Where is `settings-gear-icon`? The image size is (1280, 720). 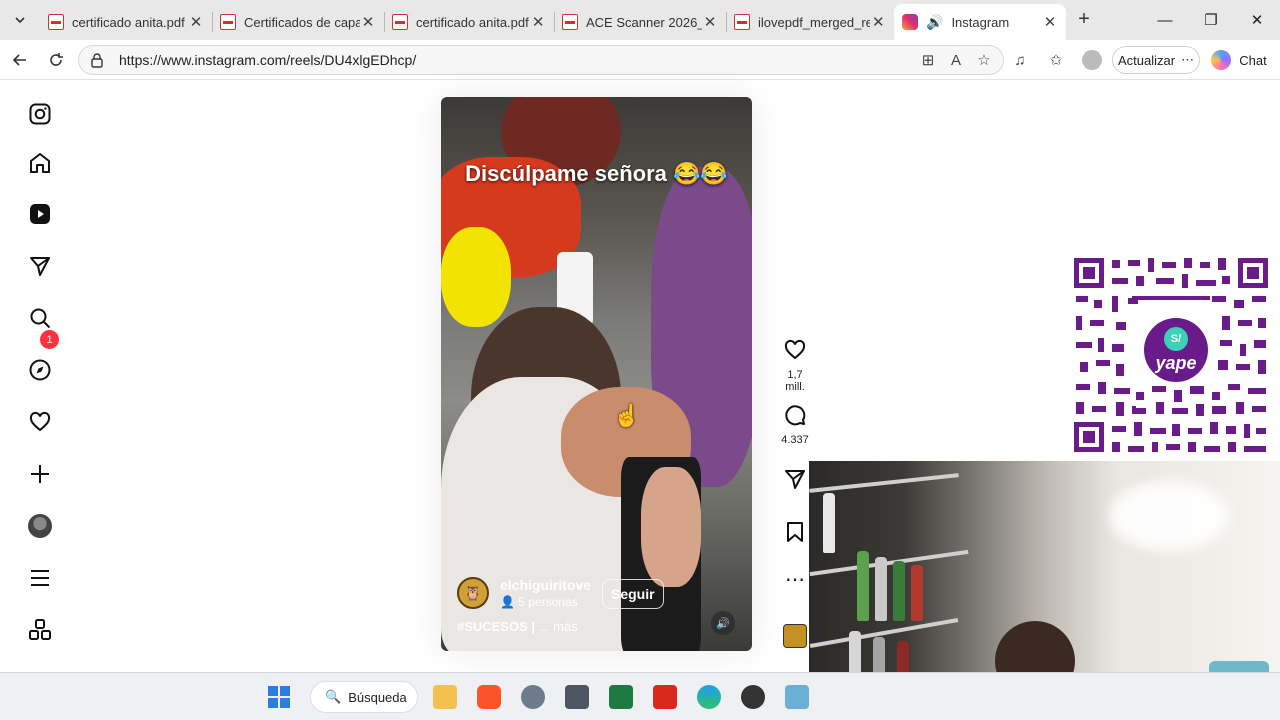
settings-gear-icon is located at coordinates (533, 697).